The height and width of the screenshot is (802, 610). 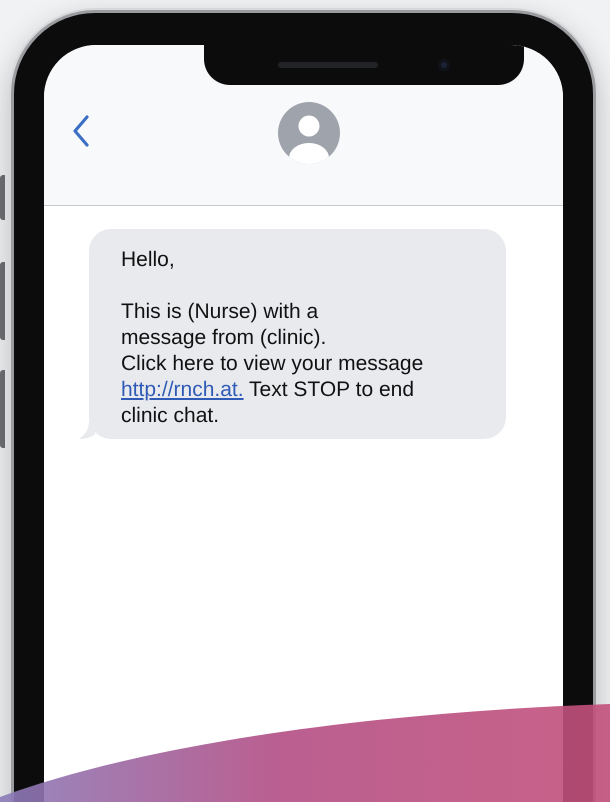 I want to click on contact-avatar-icon, so click(x=309, y=133).